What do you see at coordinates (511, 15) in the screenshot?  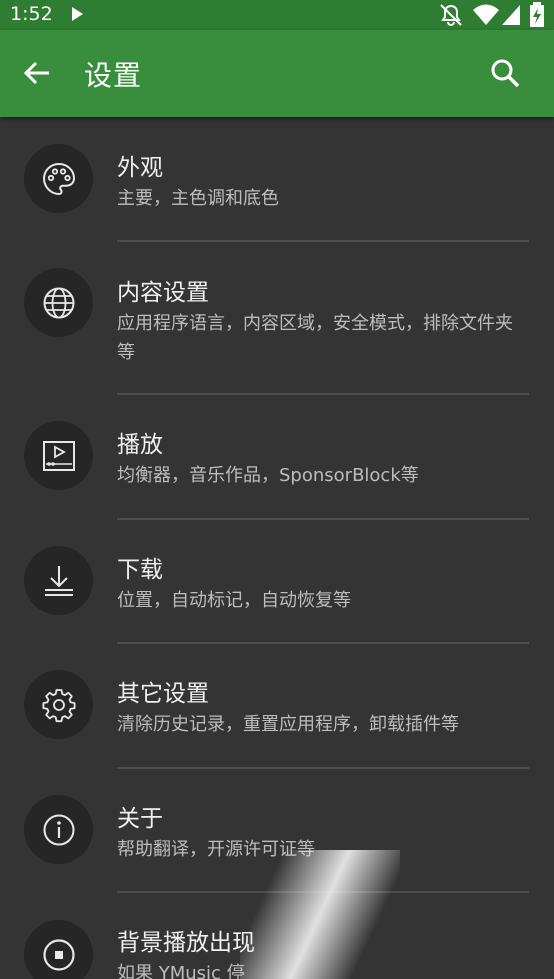 I see `cell-signal-icon` at bounding box center [511, 15].